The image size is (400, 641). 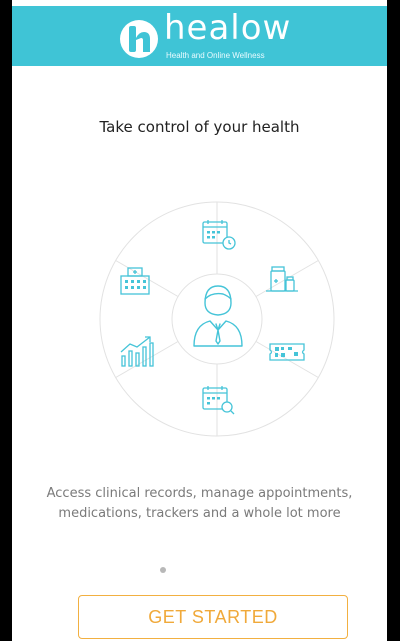 What do you see at coordinates (135, 281) in the screenshot?
I see `hospital-icon` at bounding box center [135, 281].